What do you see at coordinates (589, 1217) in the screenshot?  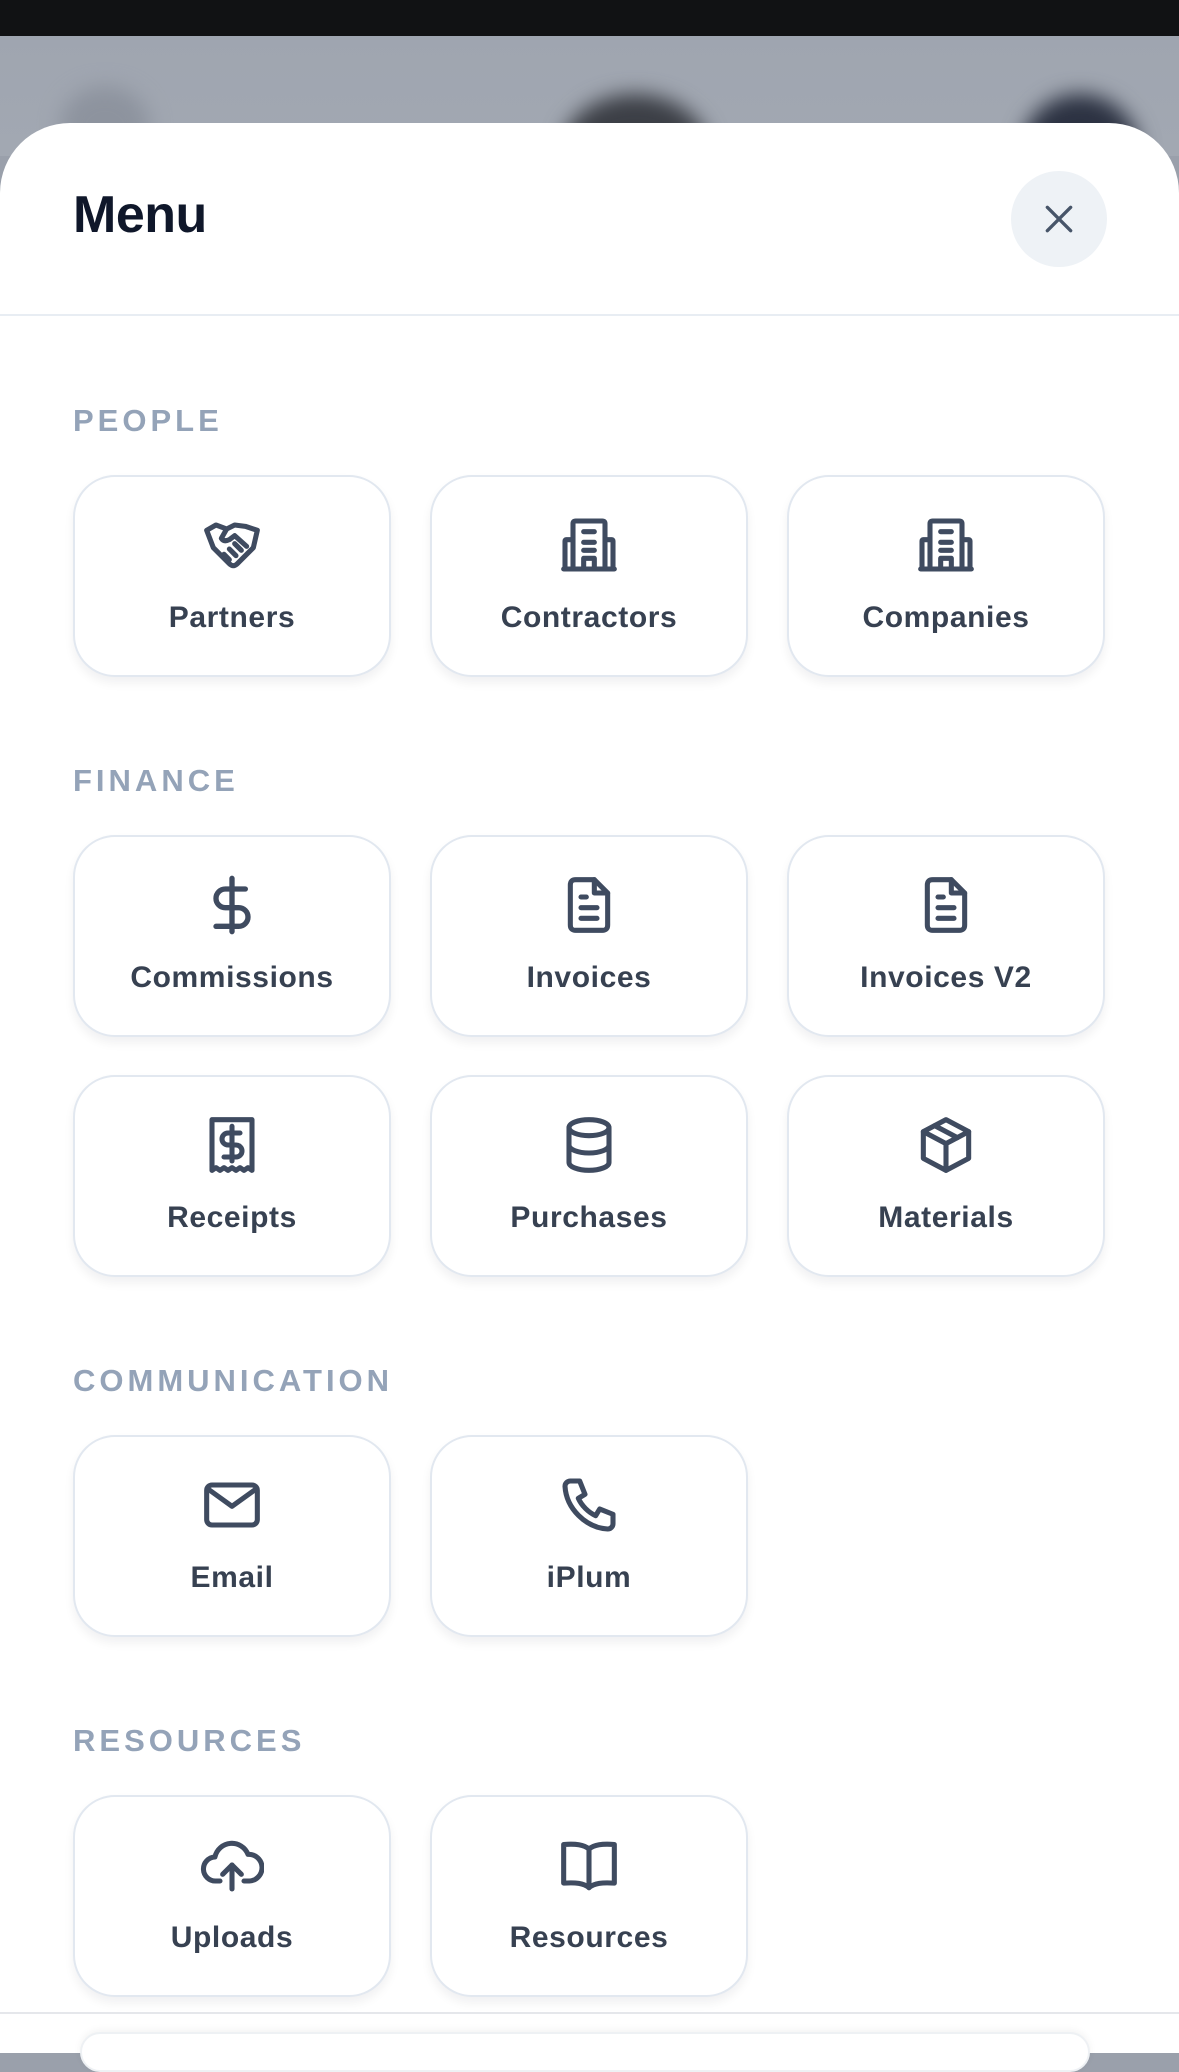 I see `menu-item-label: Purchases` at bounding box center [589, 1217].